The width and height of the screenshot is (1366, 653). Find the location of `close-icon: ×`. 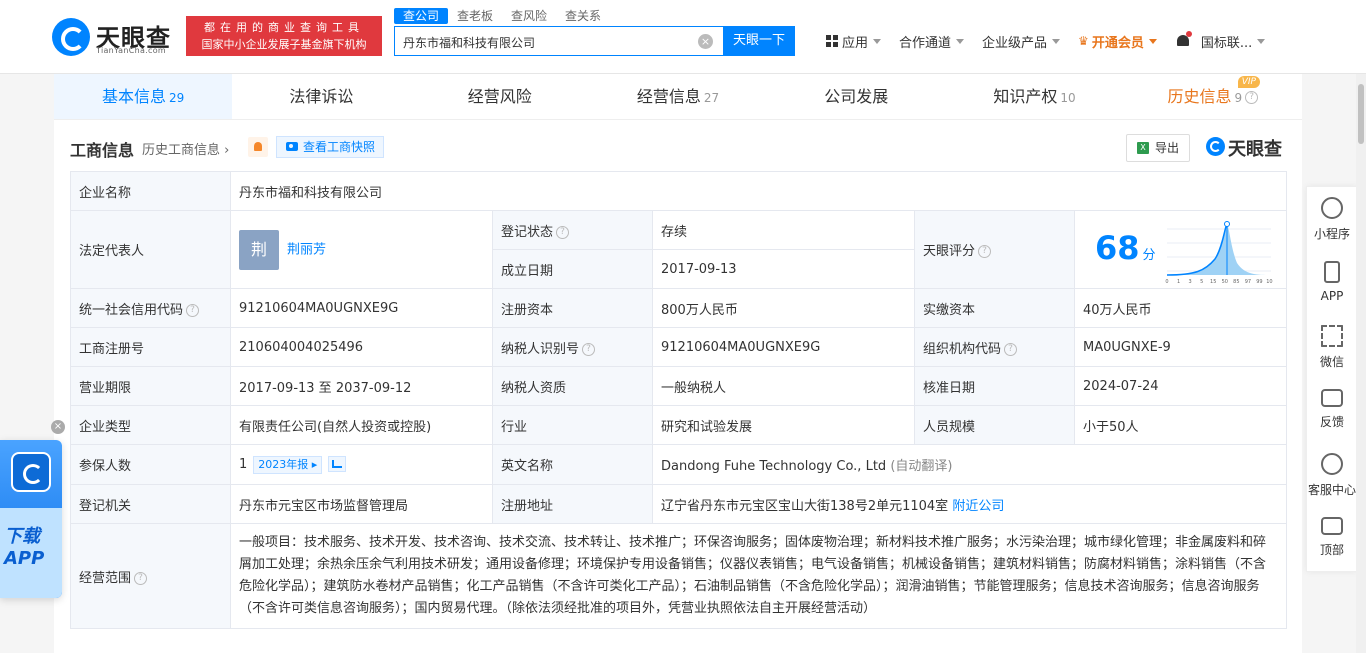

close-icon: × is located at coordinates (58, 427).